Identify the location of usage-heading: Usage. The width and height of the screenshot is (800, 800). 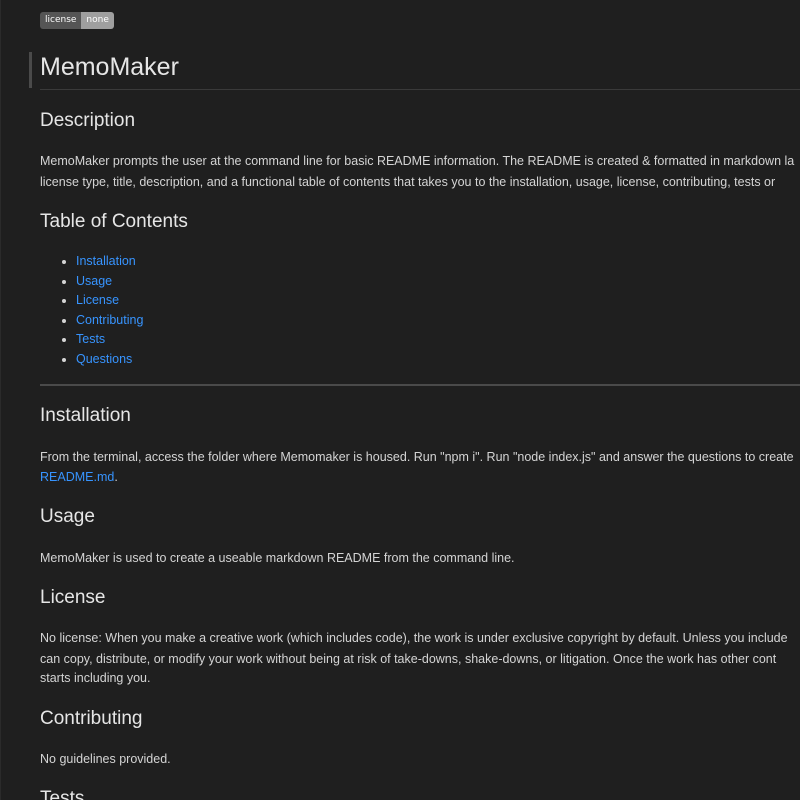
(67, 516).